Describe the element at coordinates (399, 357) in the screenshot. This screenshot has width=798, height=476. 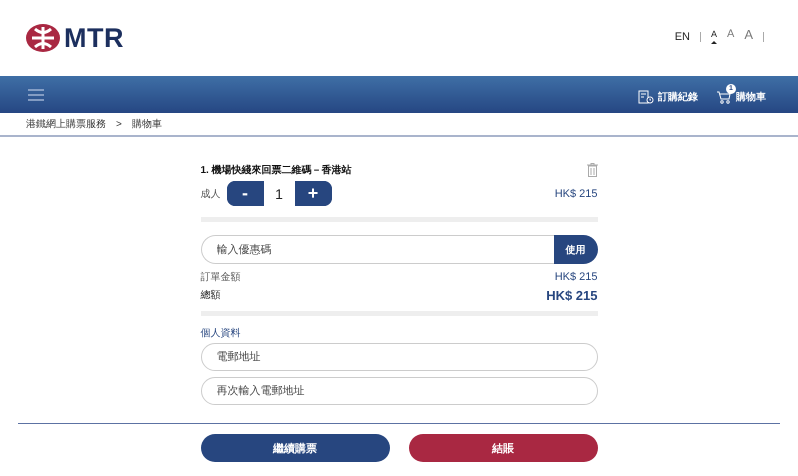
I see `email-field: 電郵地址` at that location.